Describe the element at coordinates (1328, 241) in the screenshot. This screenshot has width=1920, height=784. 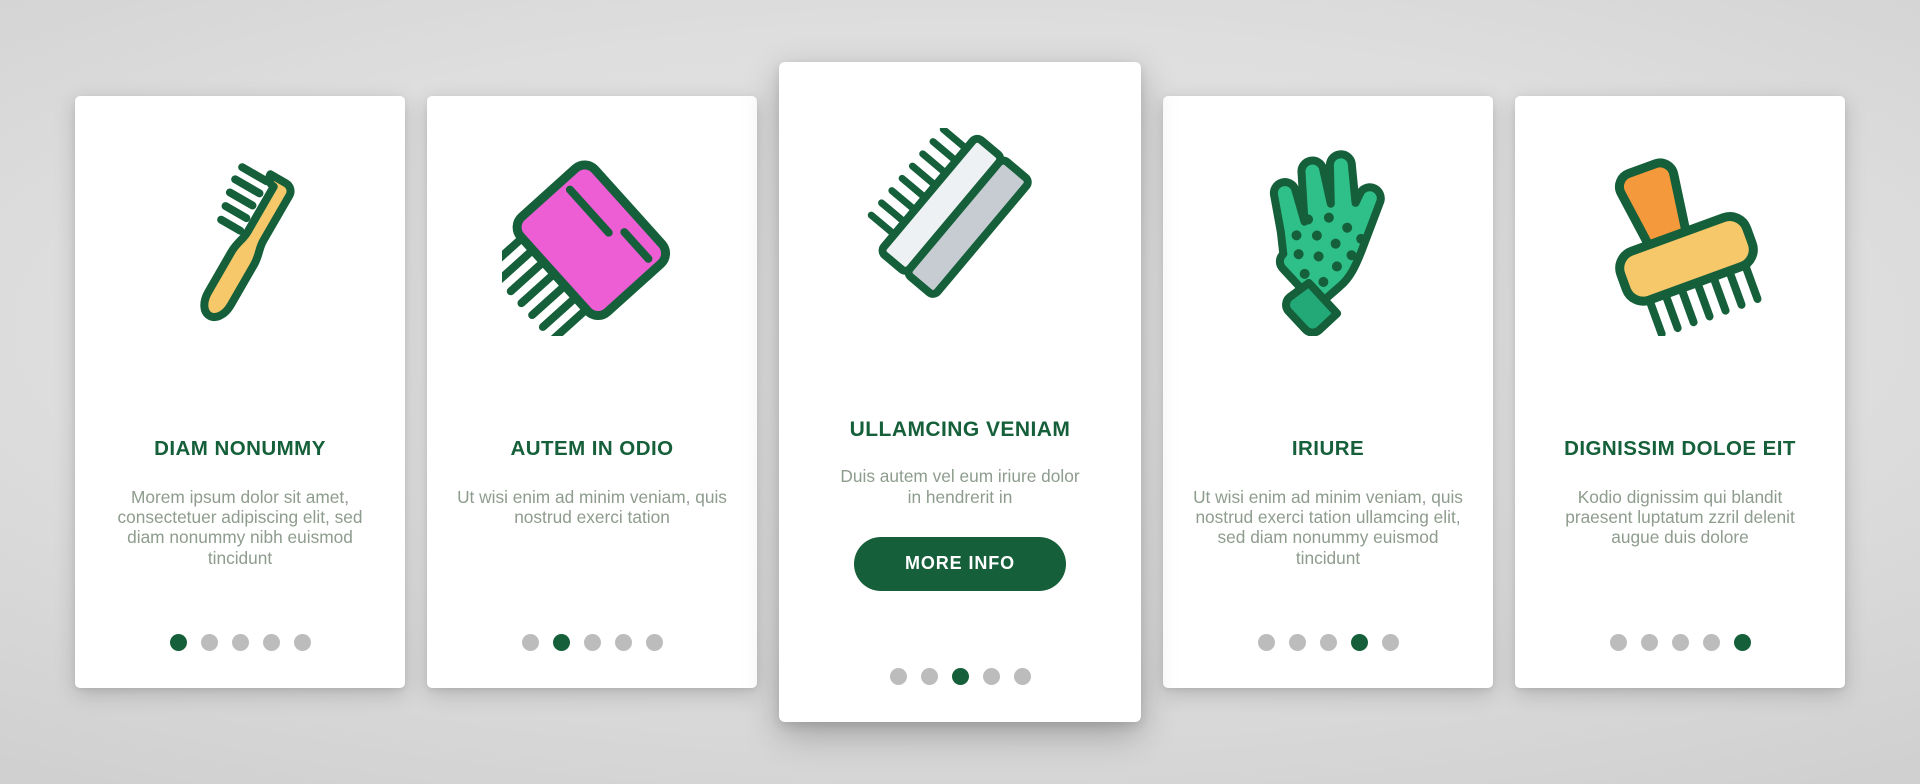
I see `grooming-glove-icon` at that location.